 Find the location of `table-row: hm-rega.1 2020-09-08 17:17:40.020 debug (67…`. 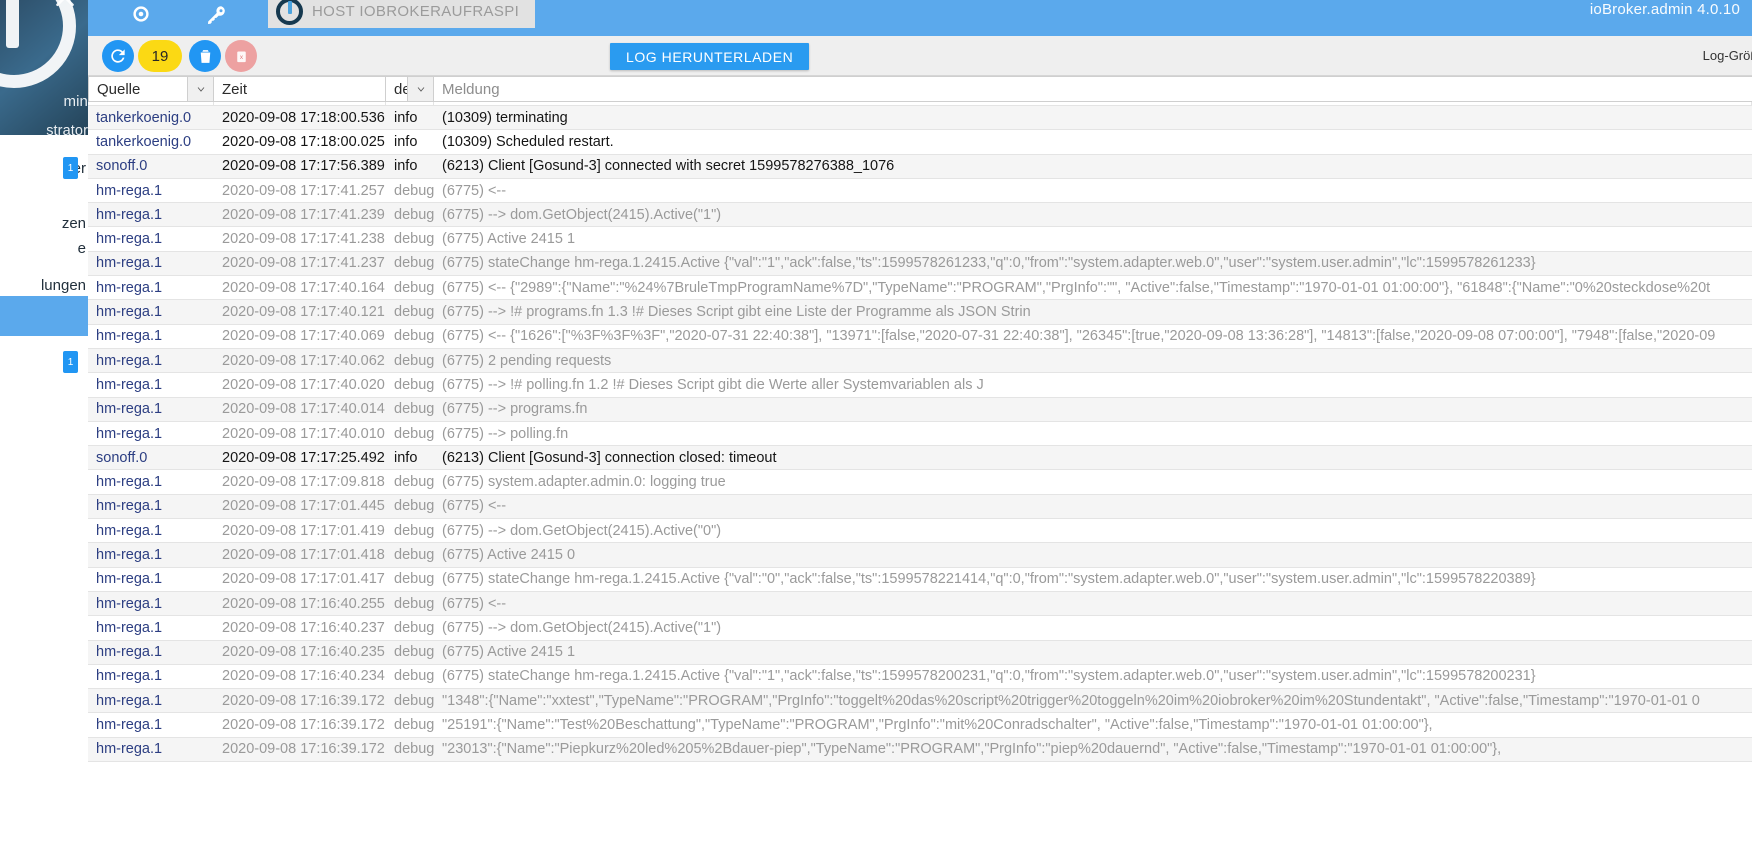

table-row: hm-rega.1 2020-09-08 17:17:40.020 debug (67… is located at coordinates (920, 385).